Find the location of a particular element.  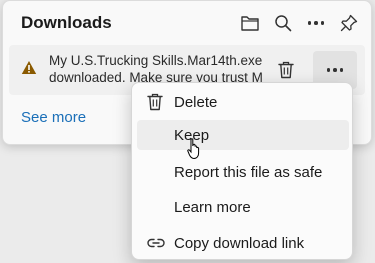

menu-item-keep: Keep is located at coordinates (243, 135).